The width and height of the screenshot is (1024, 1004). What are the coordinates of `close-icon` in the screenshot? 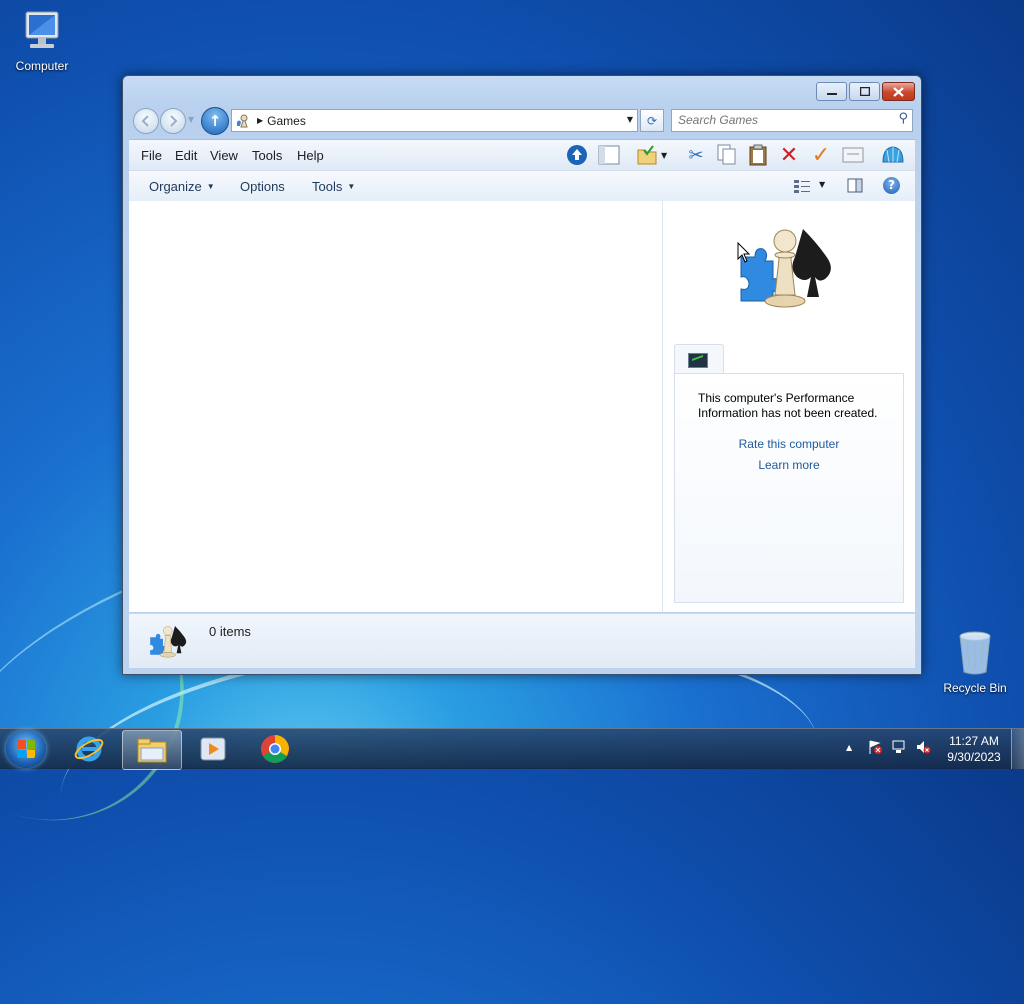 It's located at (898, 91).